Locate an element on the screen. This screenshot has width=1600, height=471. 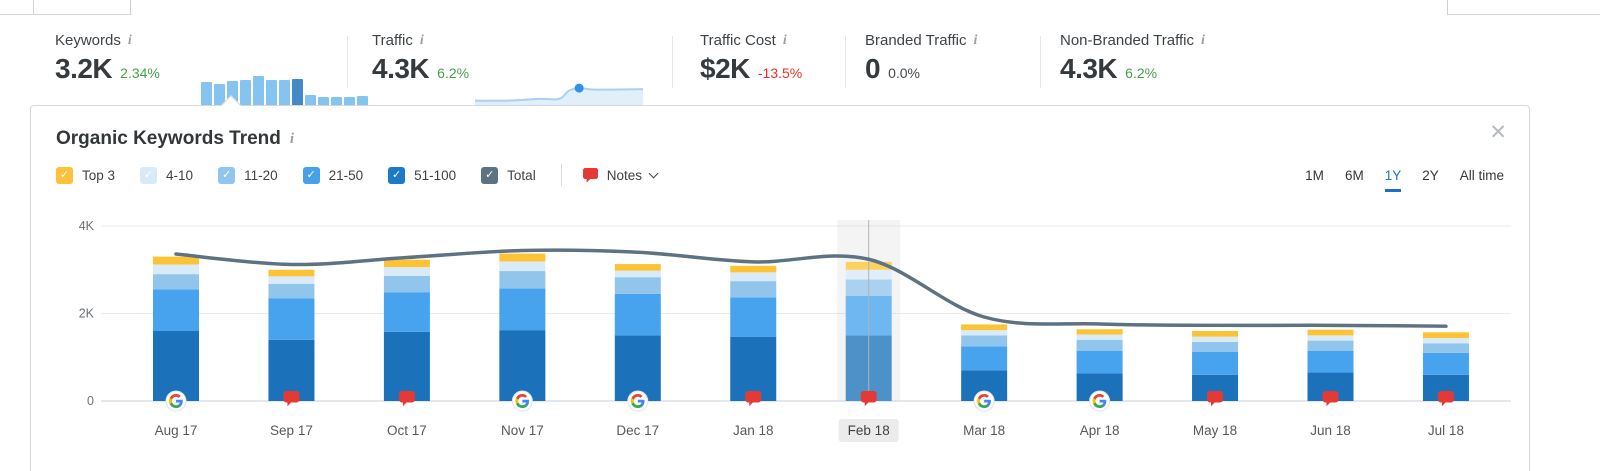
metric-traffic-cost-label: Traffic Cost is located at coordinates (738, 40).